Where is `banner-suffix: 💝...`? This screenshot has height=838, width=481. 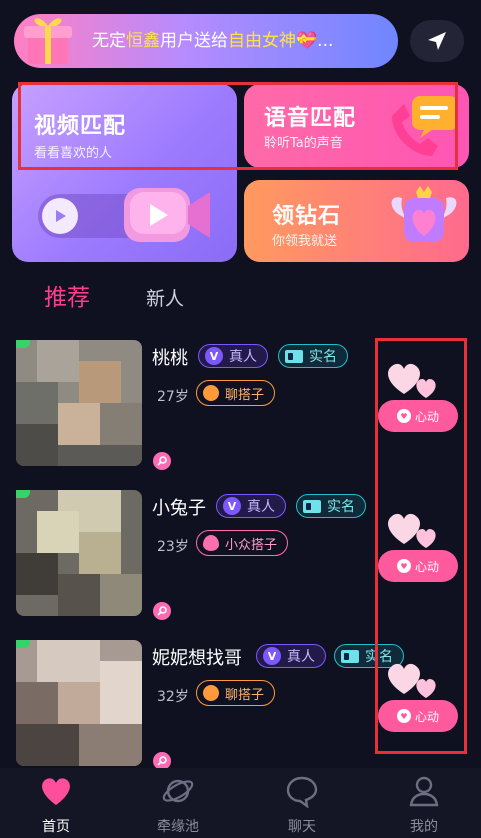 banner-suffix: 💝... is located at coordinates (315, 41).